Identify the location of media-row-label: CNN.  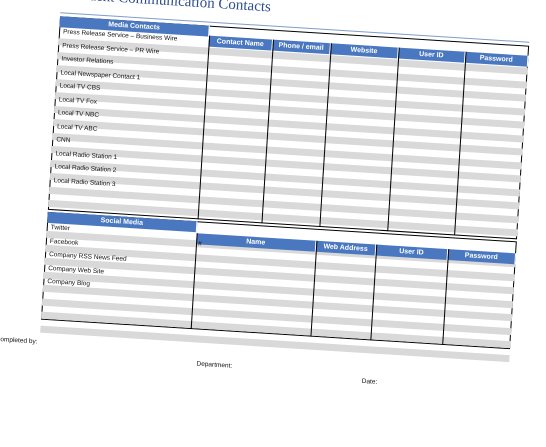
(63, 140).